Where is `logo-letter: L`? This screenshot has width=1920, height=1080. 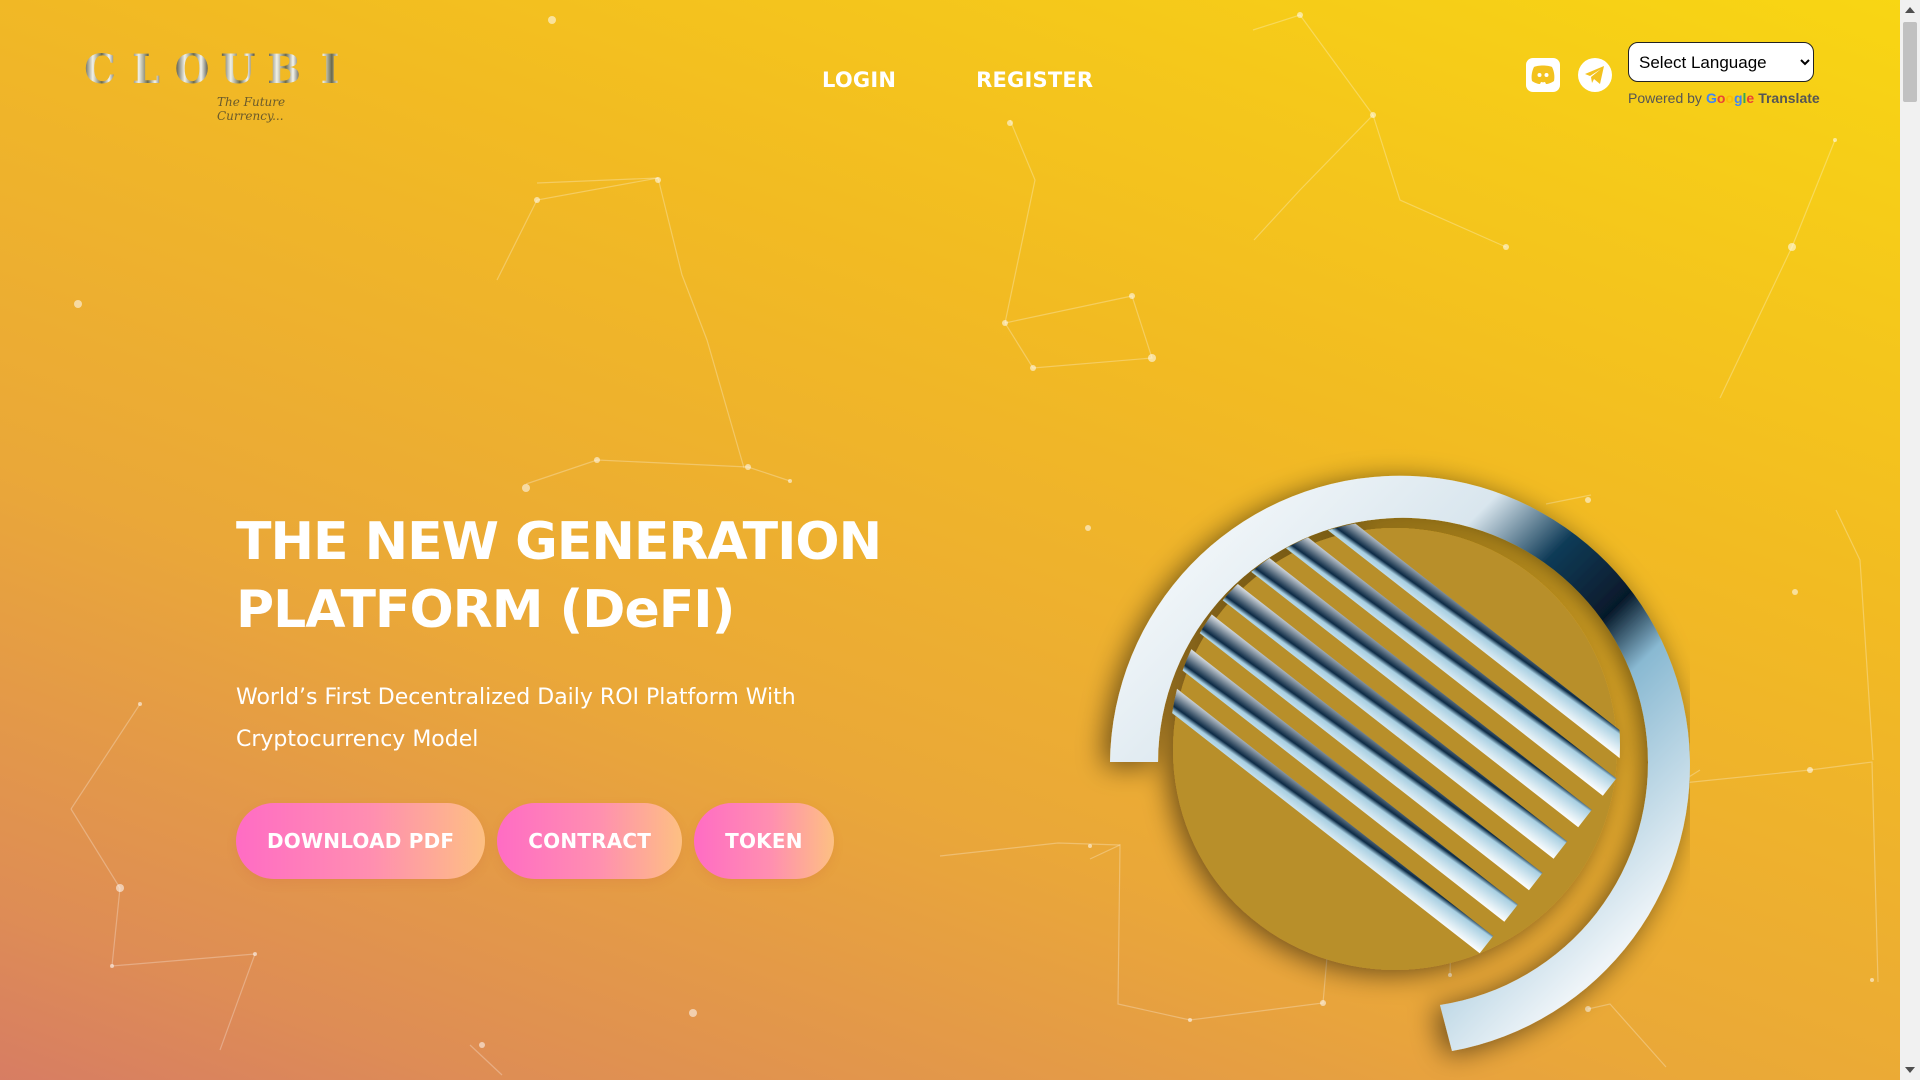 logo-letter: L is located at coordinates (146, 70).